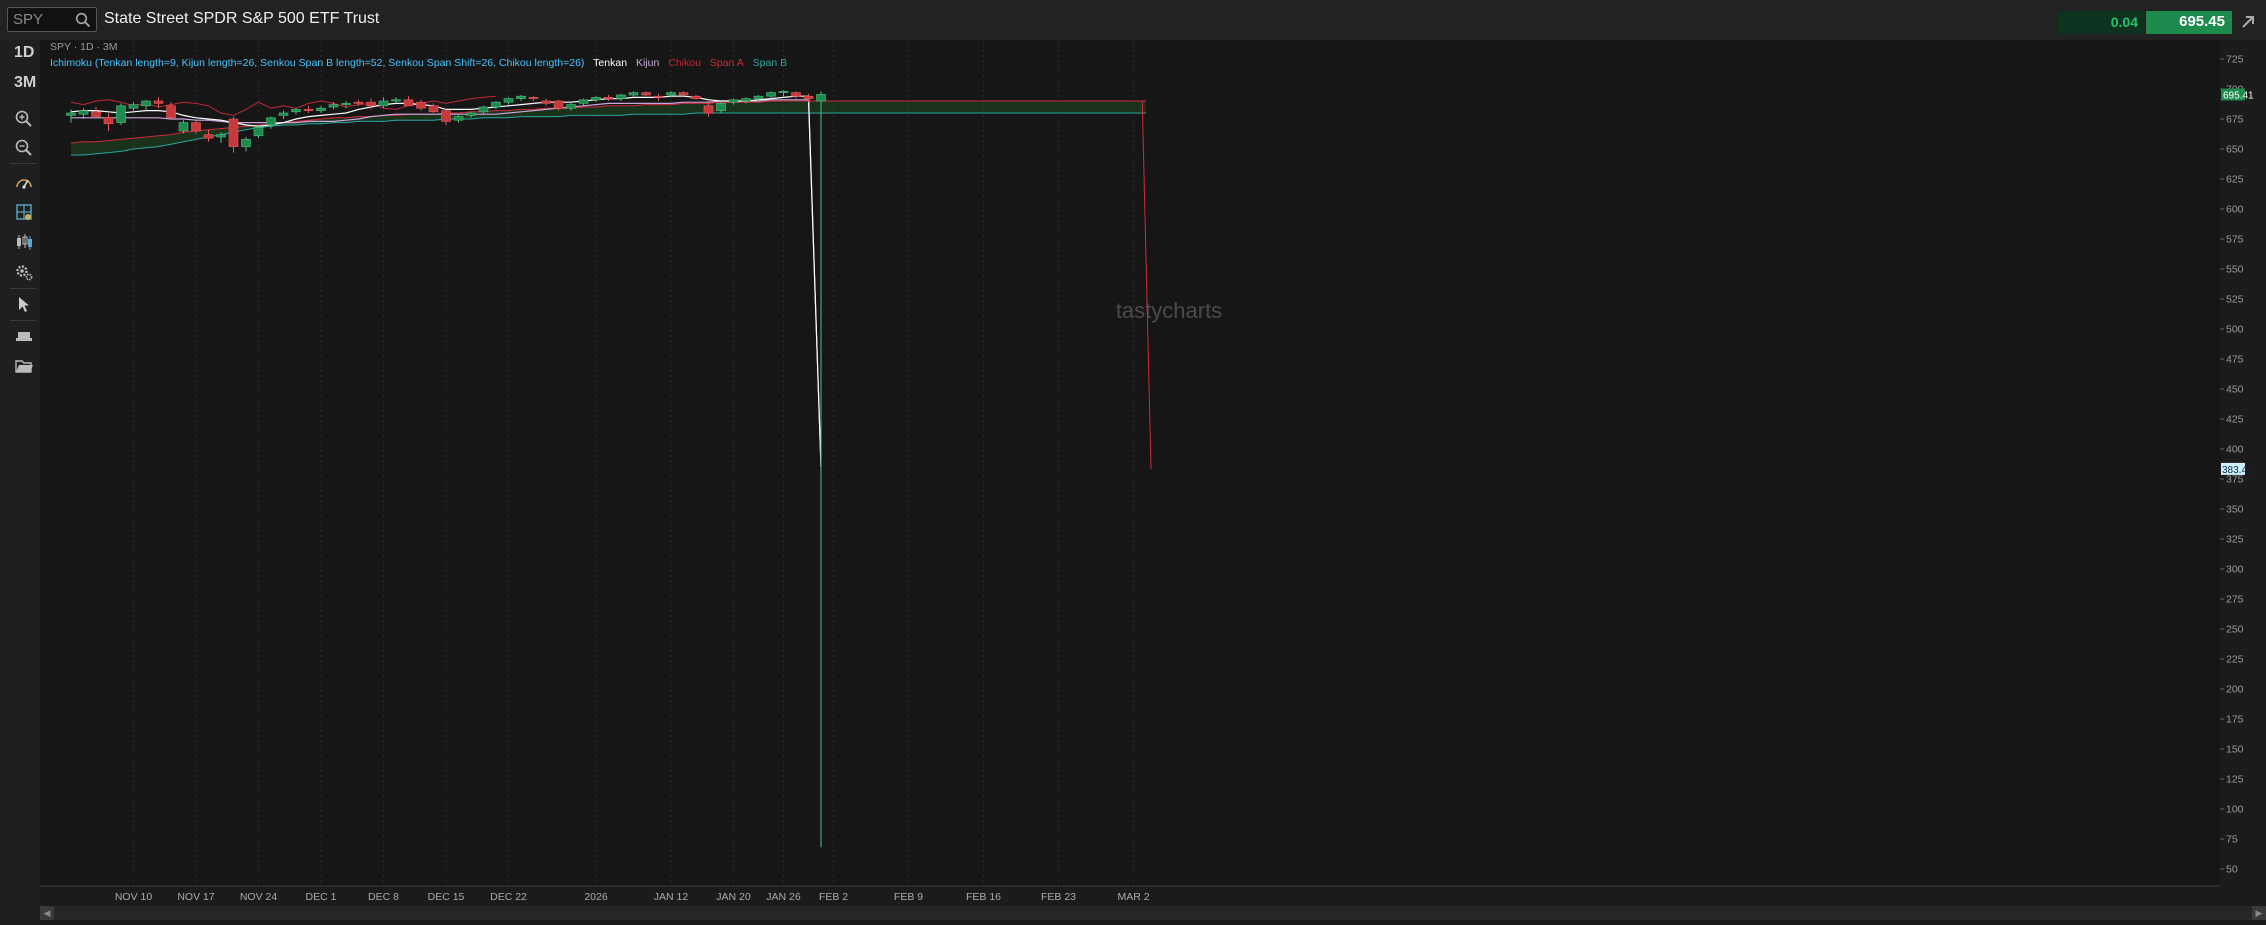 This screenshot has height=925, width=2266. I want to click on legend-chikou: Chikou, so click(684, 63).